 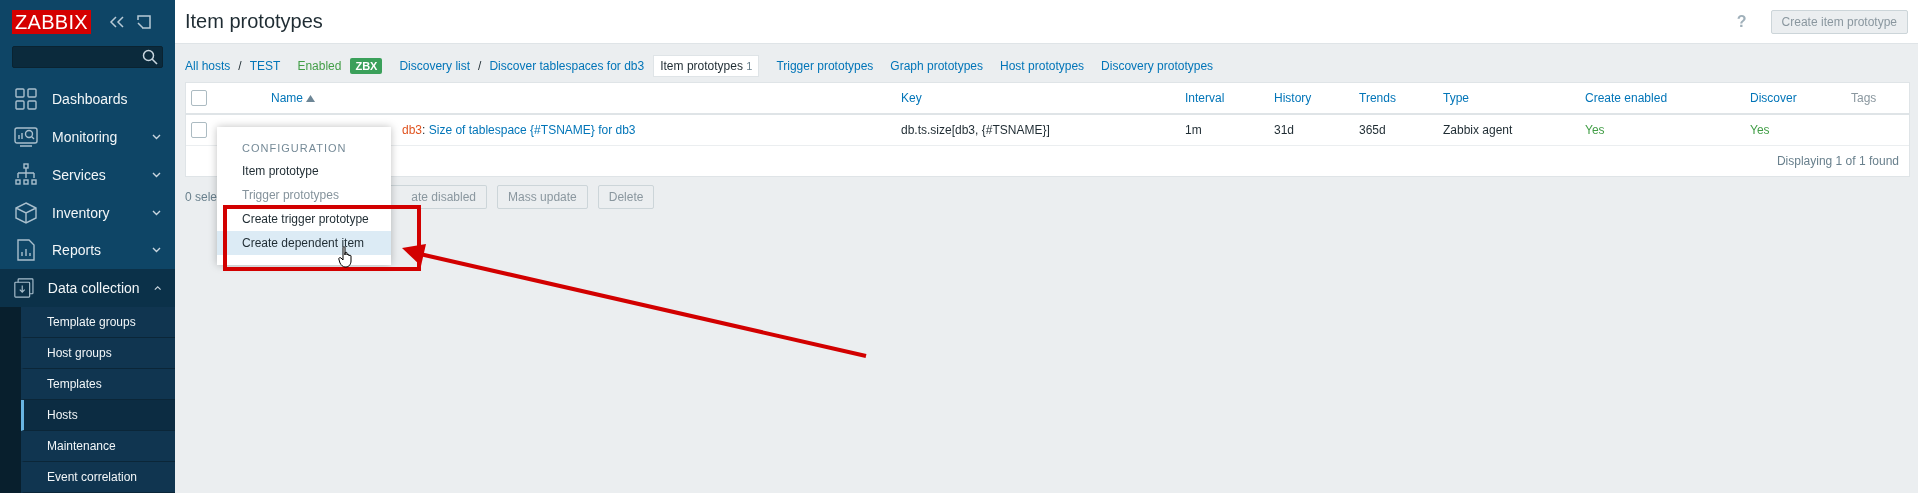 What do you see at coordinates (1157, 66) in the screenshot?
I see `breadcrumb-link: Discovery prototypes` at bounding box center [1157, 66].